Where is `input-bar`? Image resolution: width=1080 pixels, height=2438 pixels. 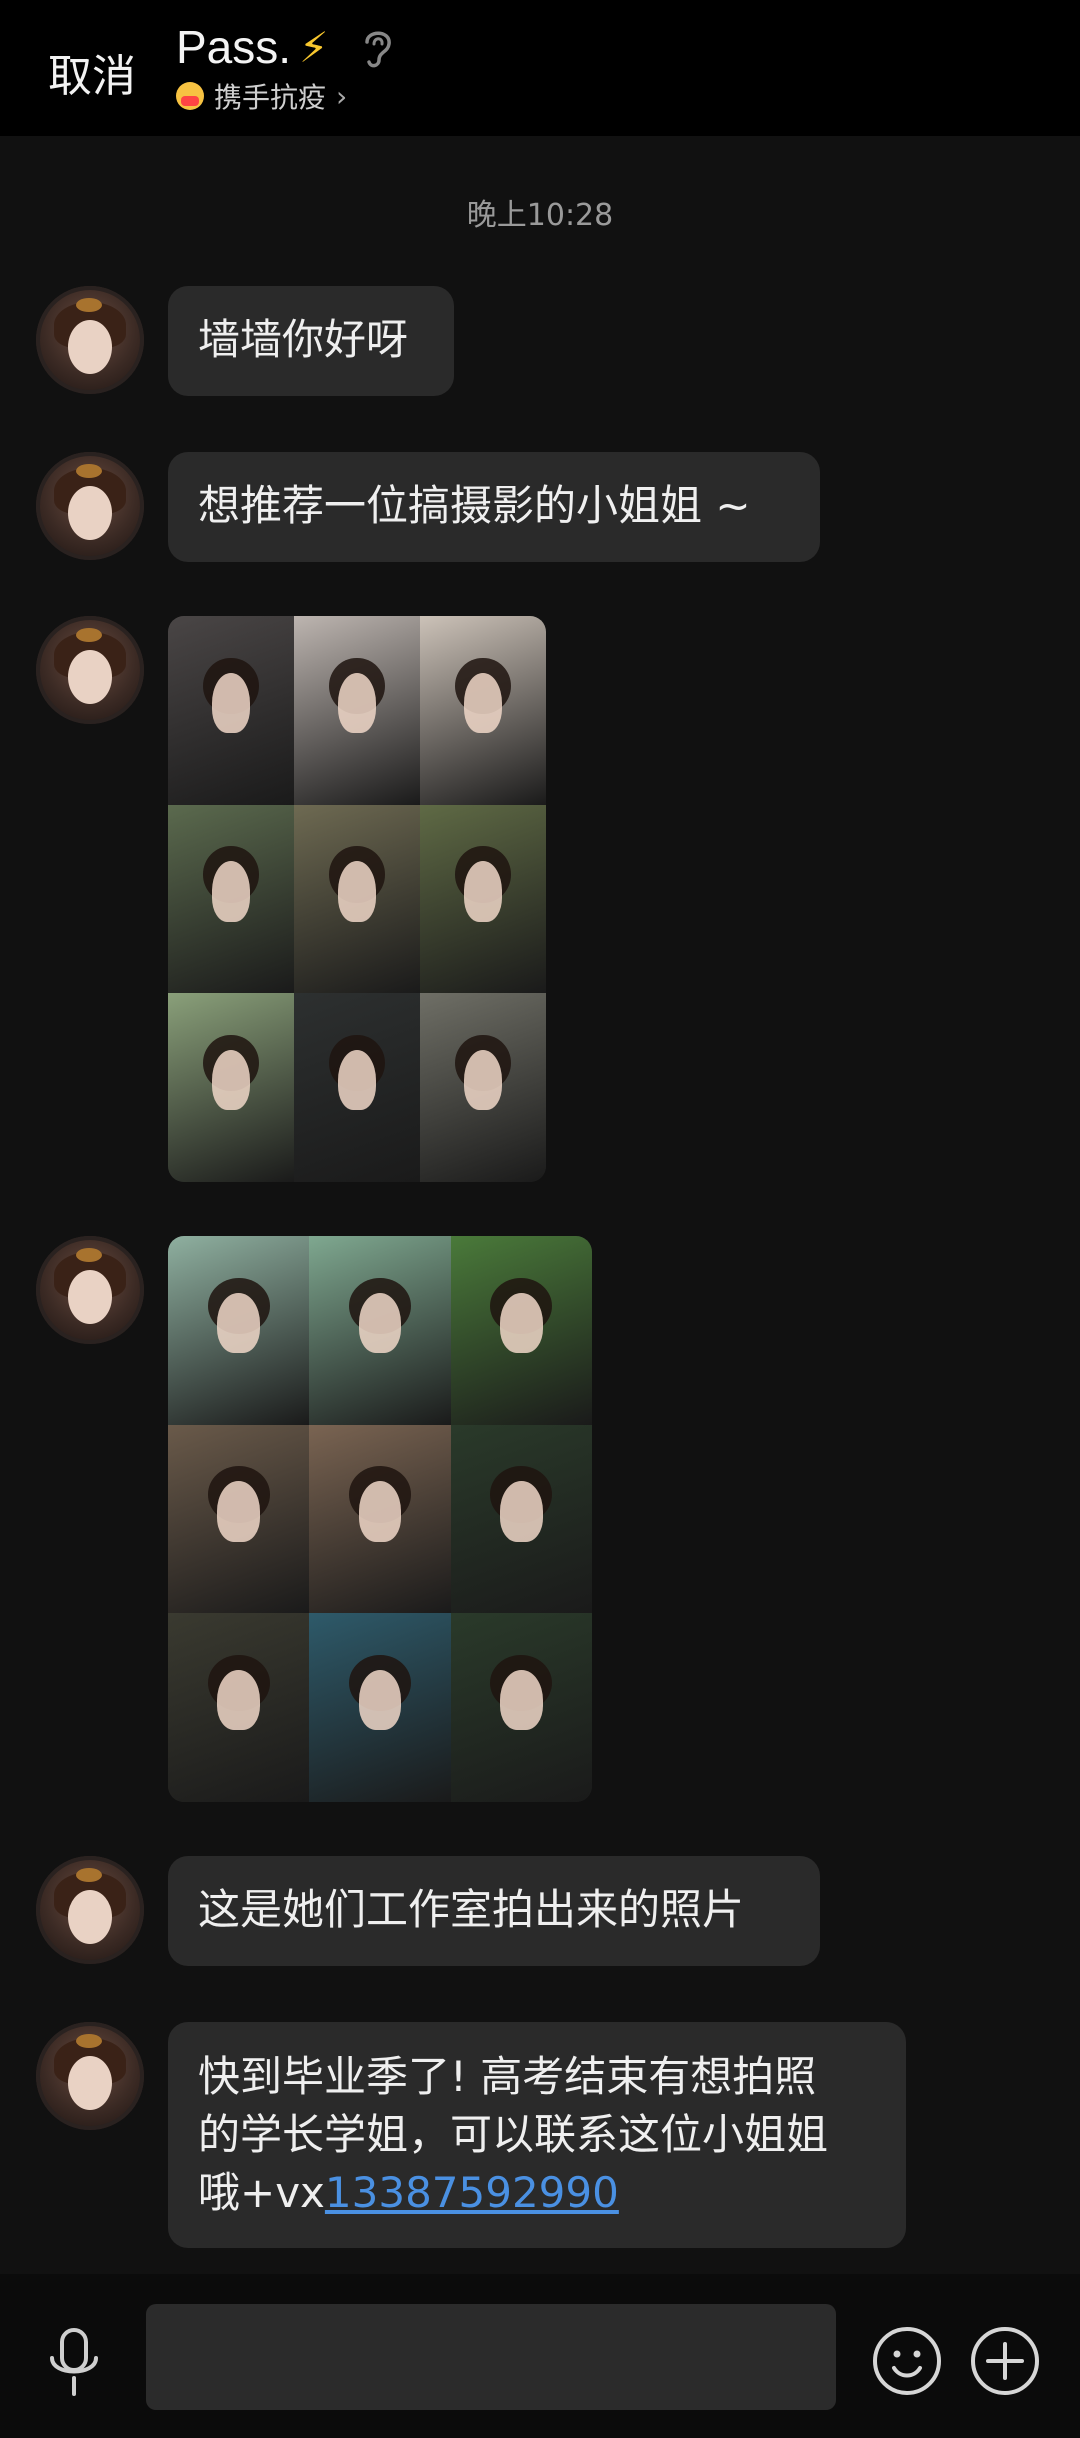 input-bar is located at coordinates (540, 2356).